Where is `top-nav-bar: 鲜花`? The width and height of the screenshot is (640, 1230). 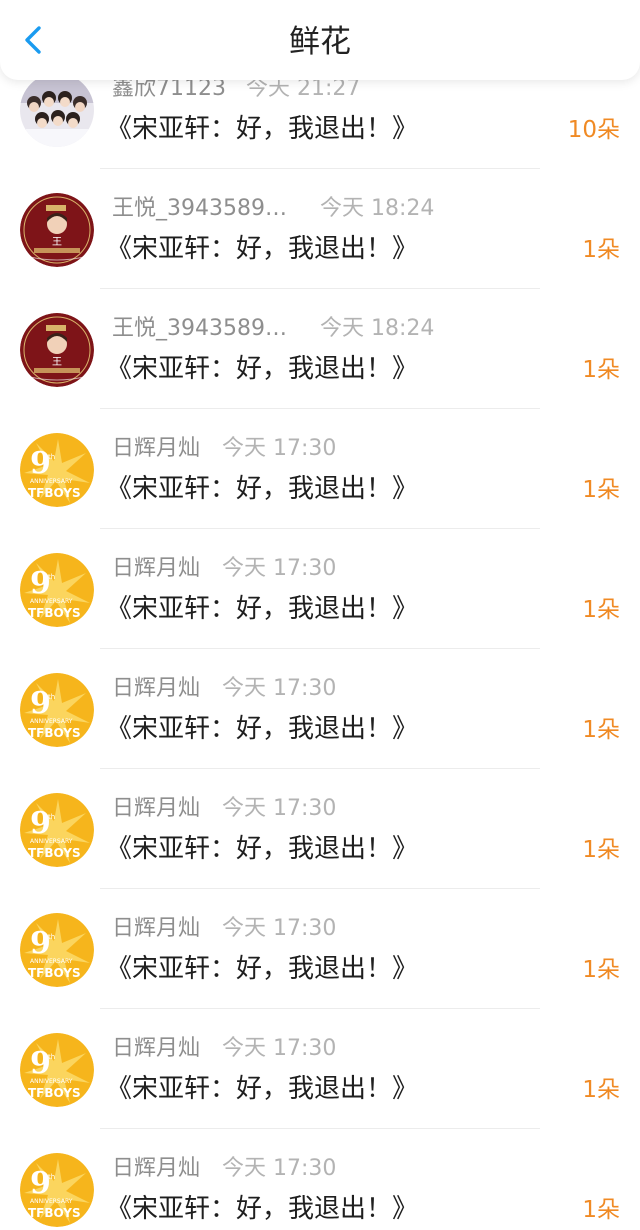
top-nav-bar: 鲜花 is located at coordinates (320, 40).